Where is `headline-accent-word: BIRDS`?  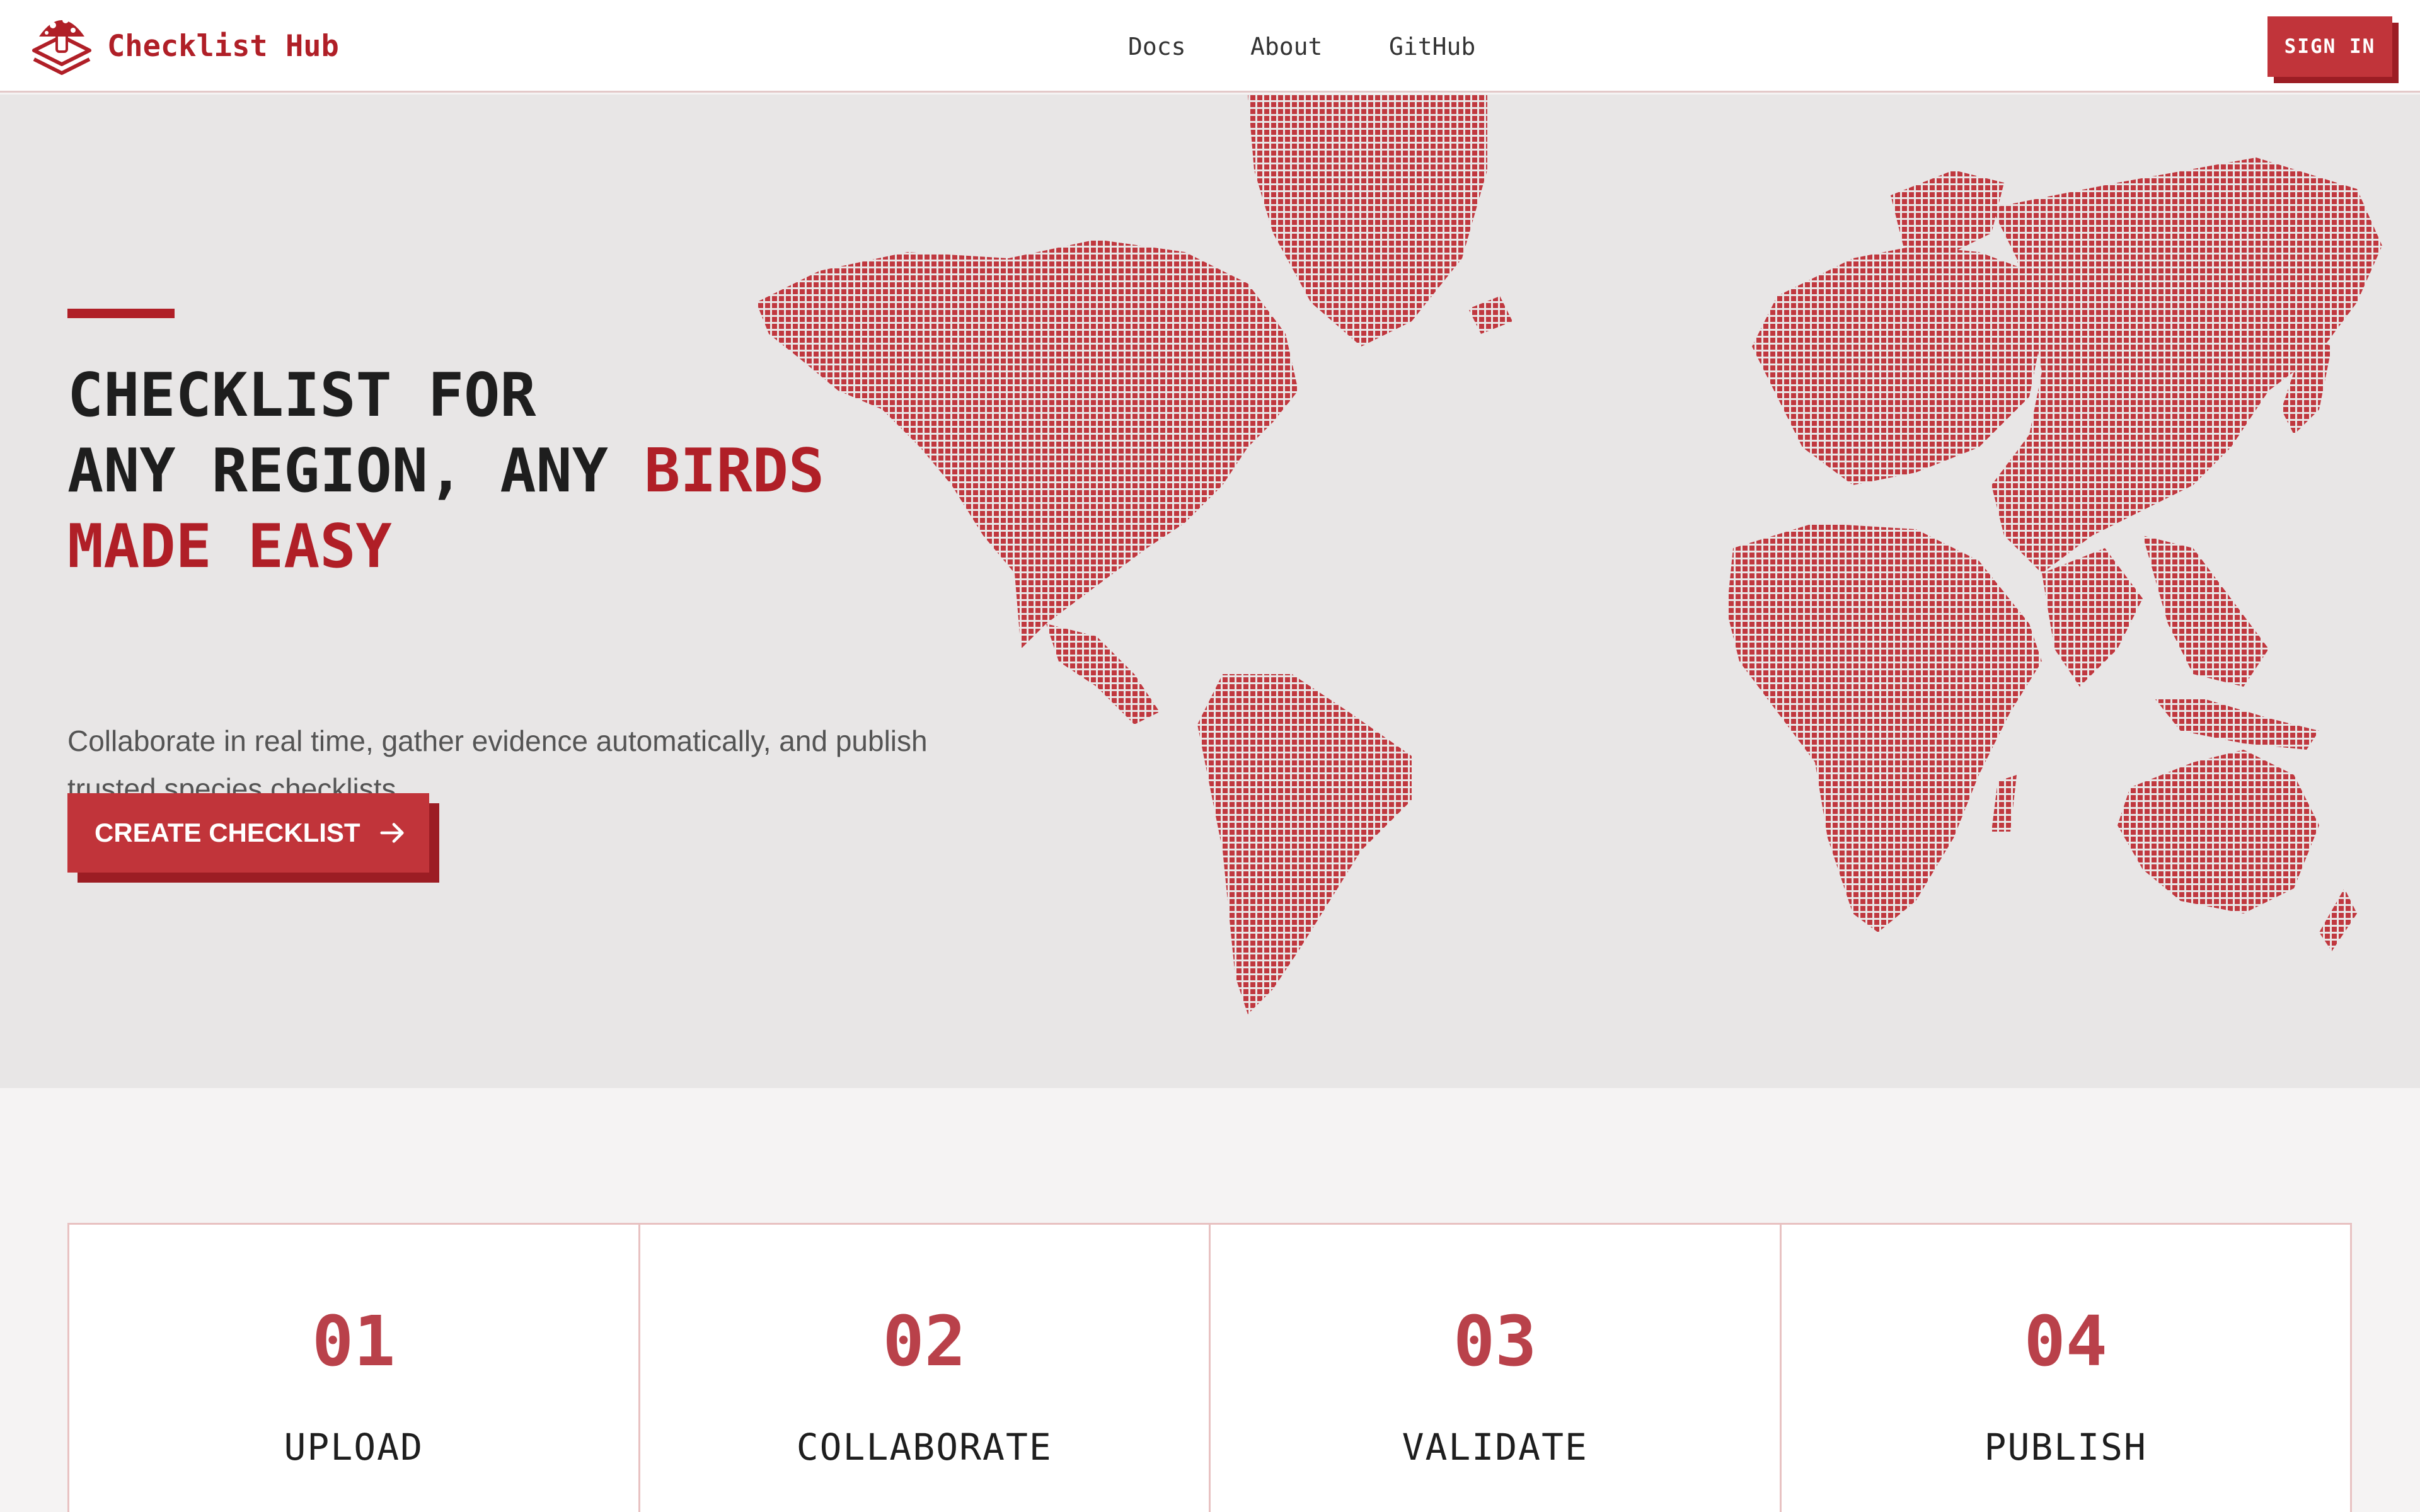
headline-accent-word: BIRDS is located at coordinates (734, 471).